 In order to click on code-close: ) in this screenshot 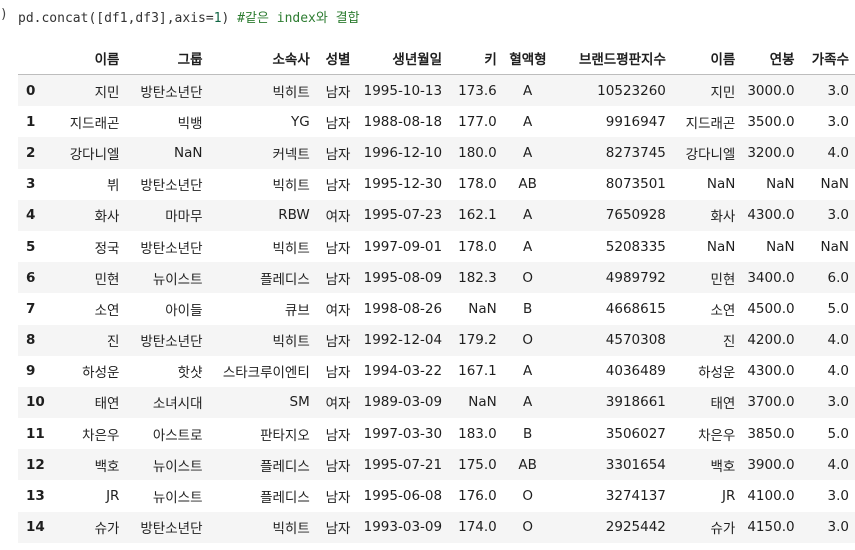, I will do `click(225, 18)`.